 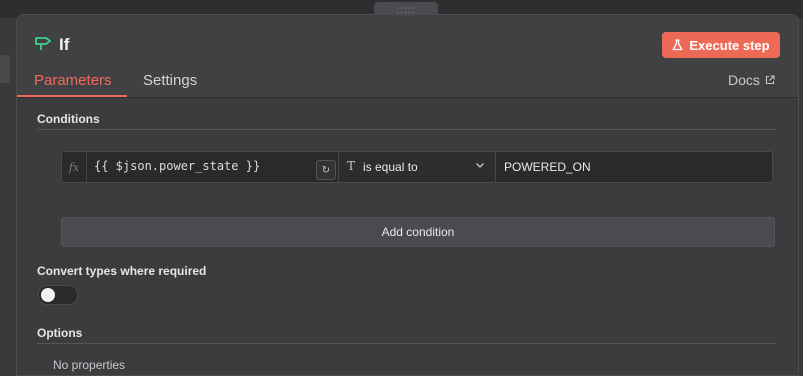 I want to click on external-link-icon, so click(x=770, y=80).